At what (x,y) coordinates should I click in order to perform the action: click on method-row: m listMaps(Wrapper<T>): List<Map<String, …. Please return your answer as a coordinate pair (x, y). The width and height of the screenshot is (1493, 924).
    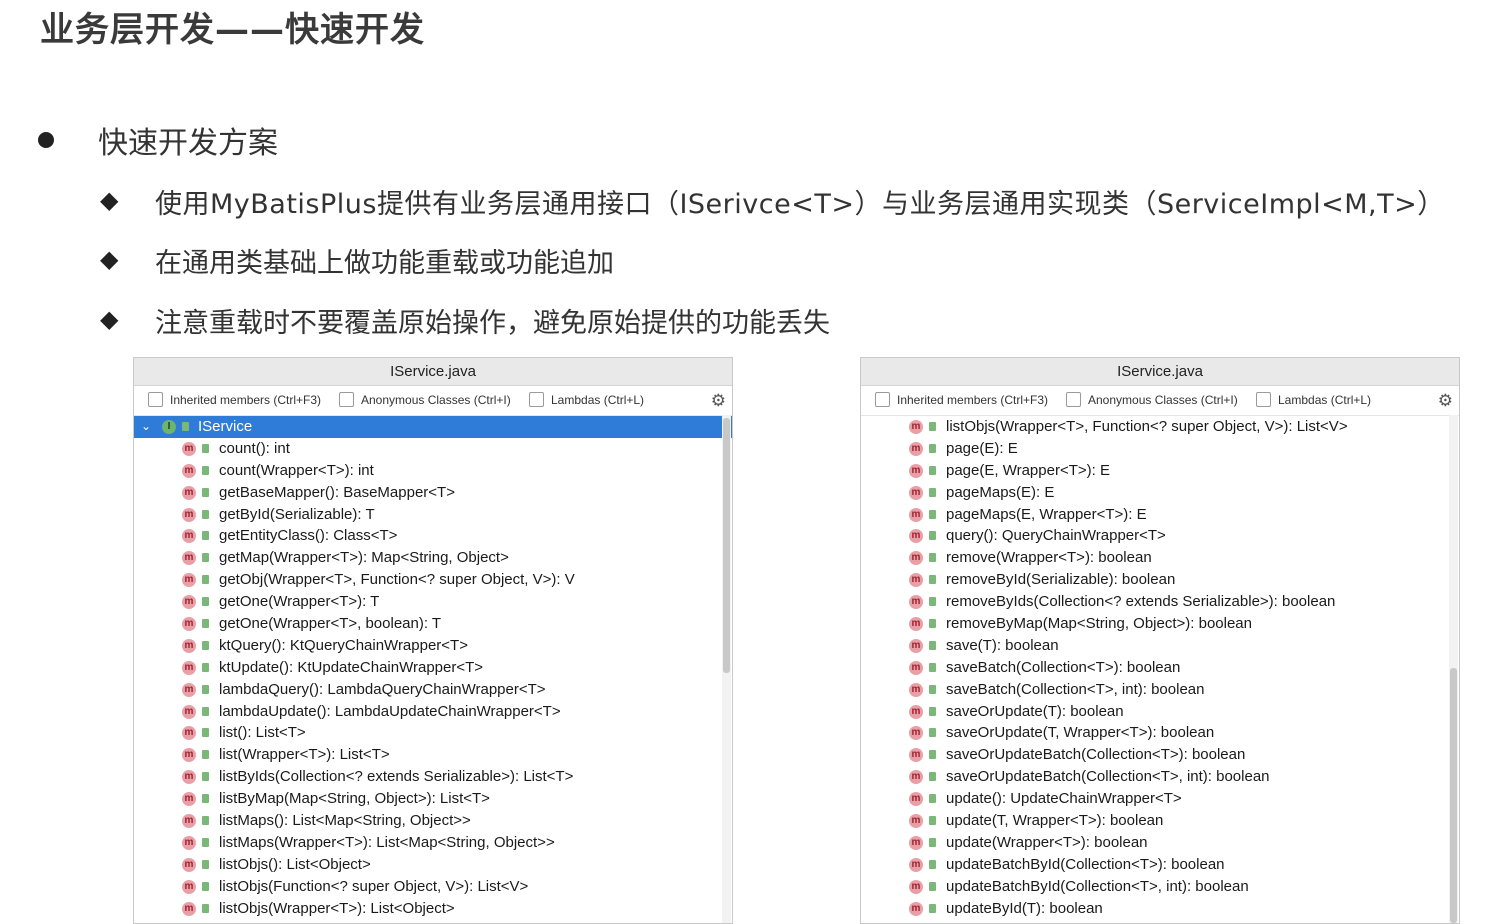
    Looking at the image, I should click on (433, 843).